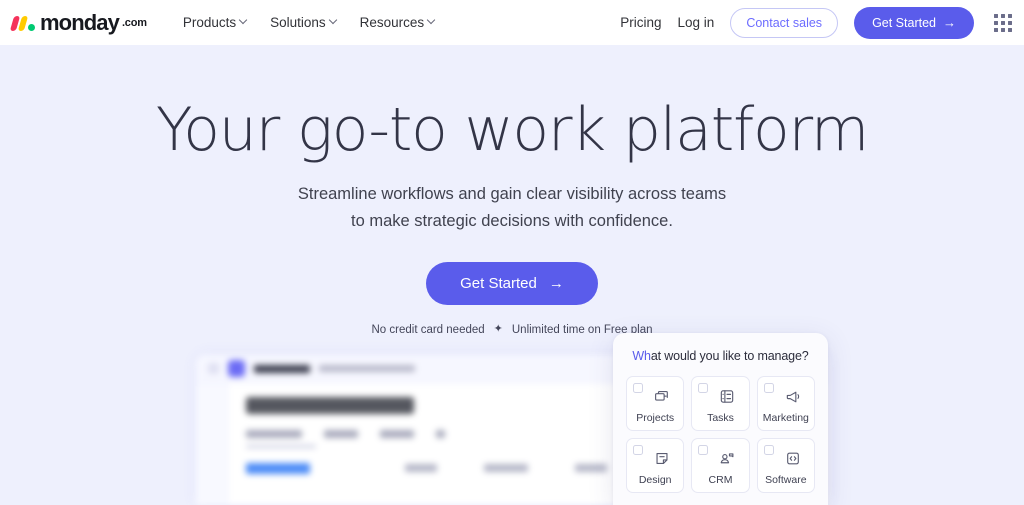 This screenshot has height=505, width=1024. I want to click on mockup-board-title, so click(330, 405).